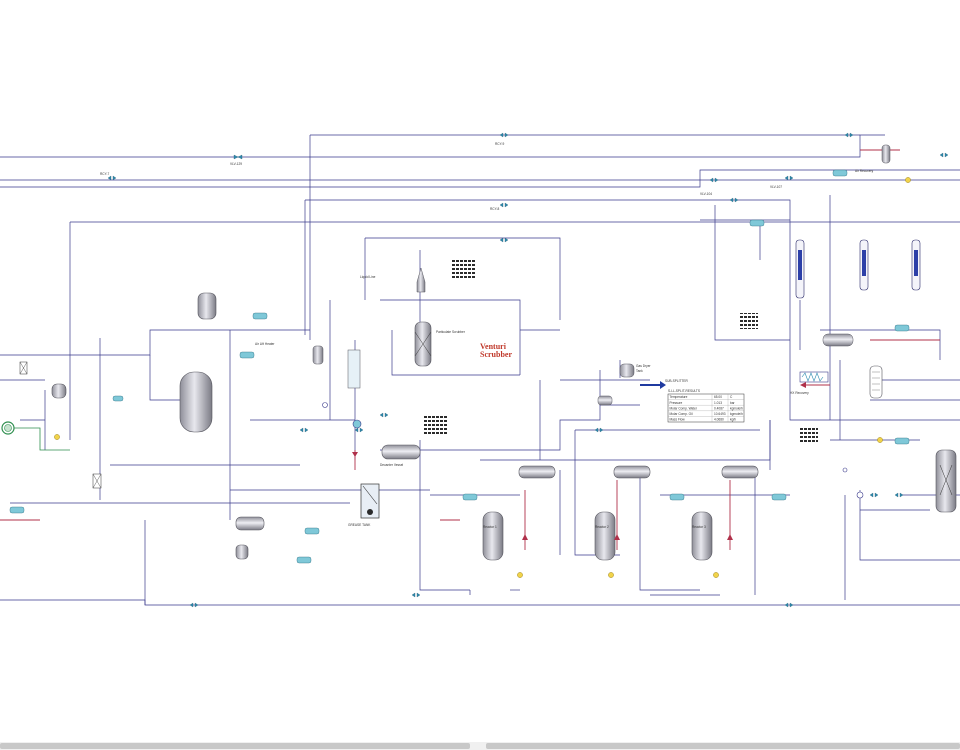 This screenshot has width=960, height=750. I want to click on table-cell: 65.00, so click(718, 397).